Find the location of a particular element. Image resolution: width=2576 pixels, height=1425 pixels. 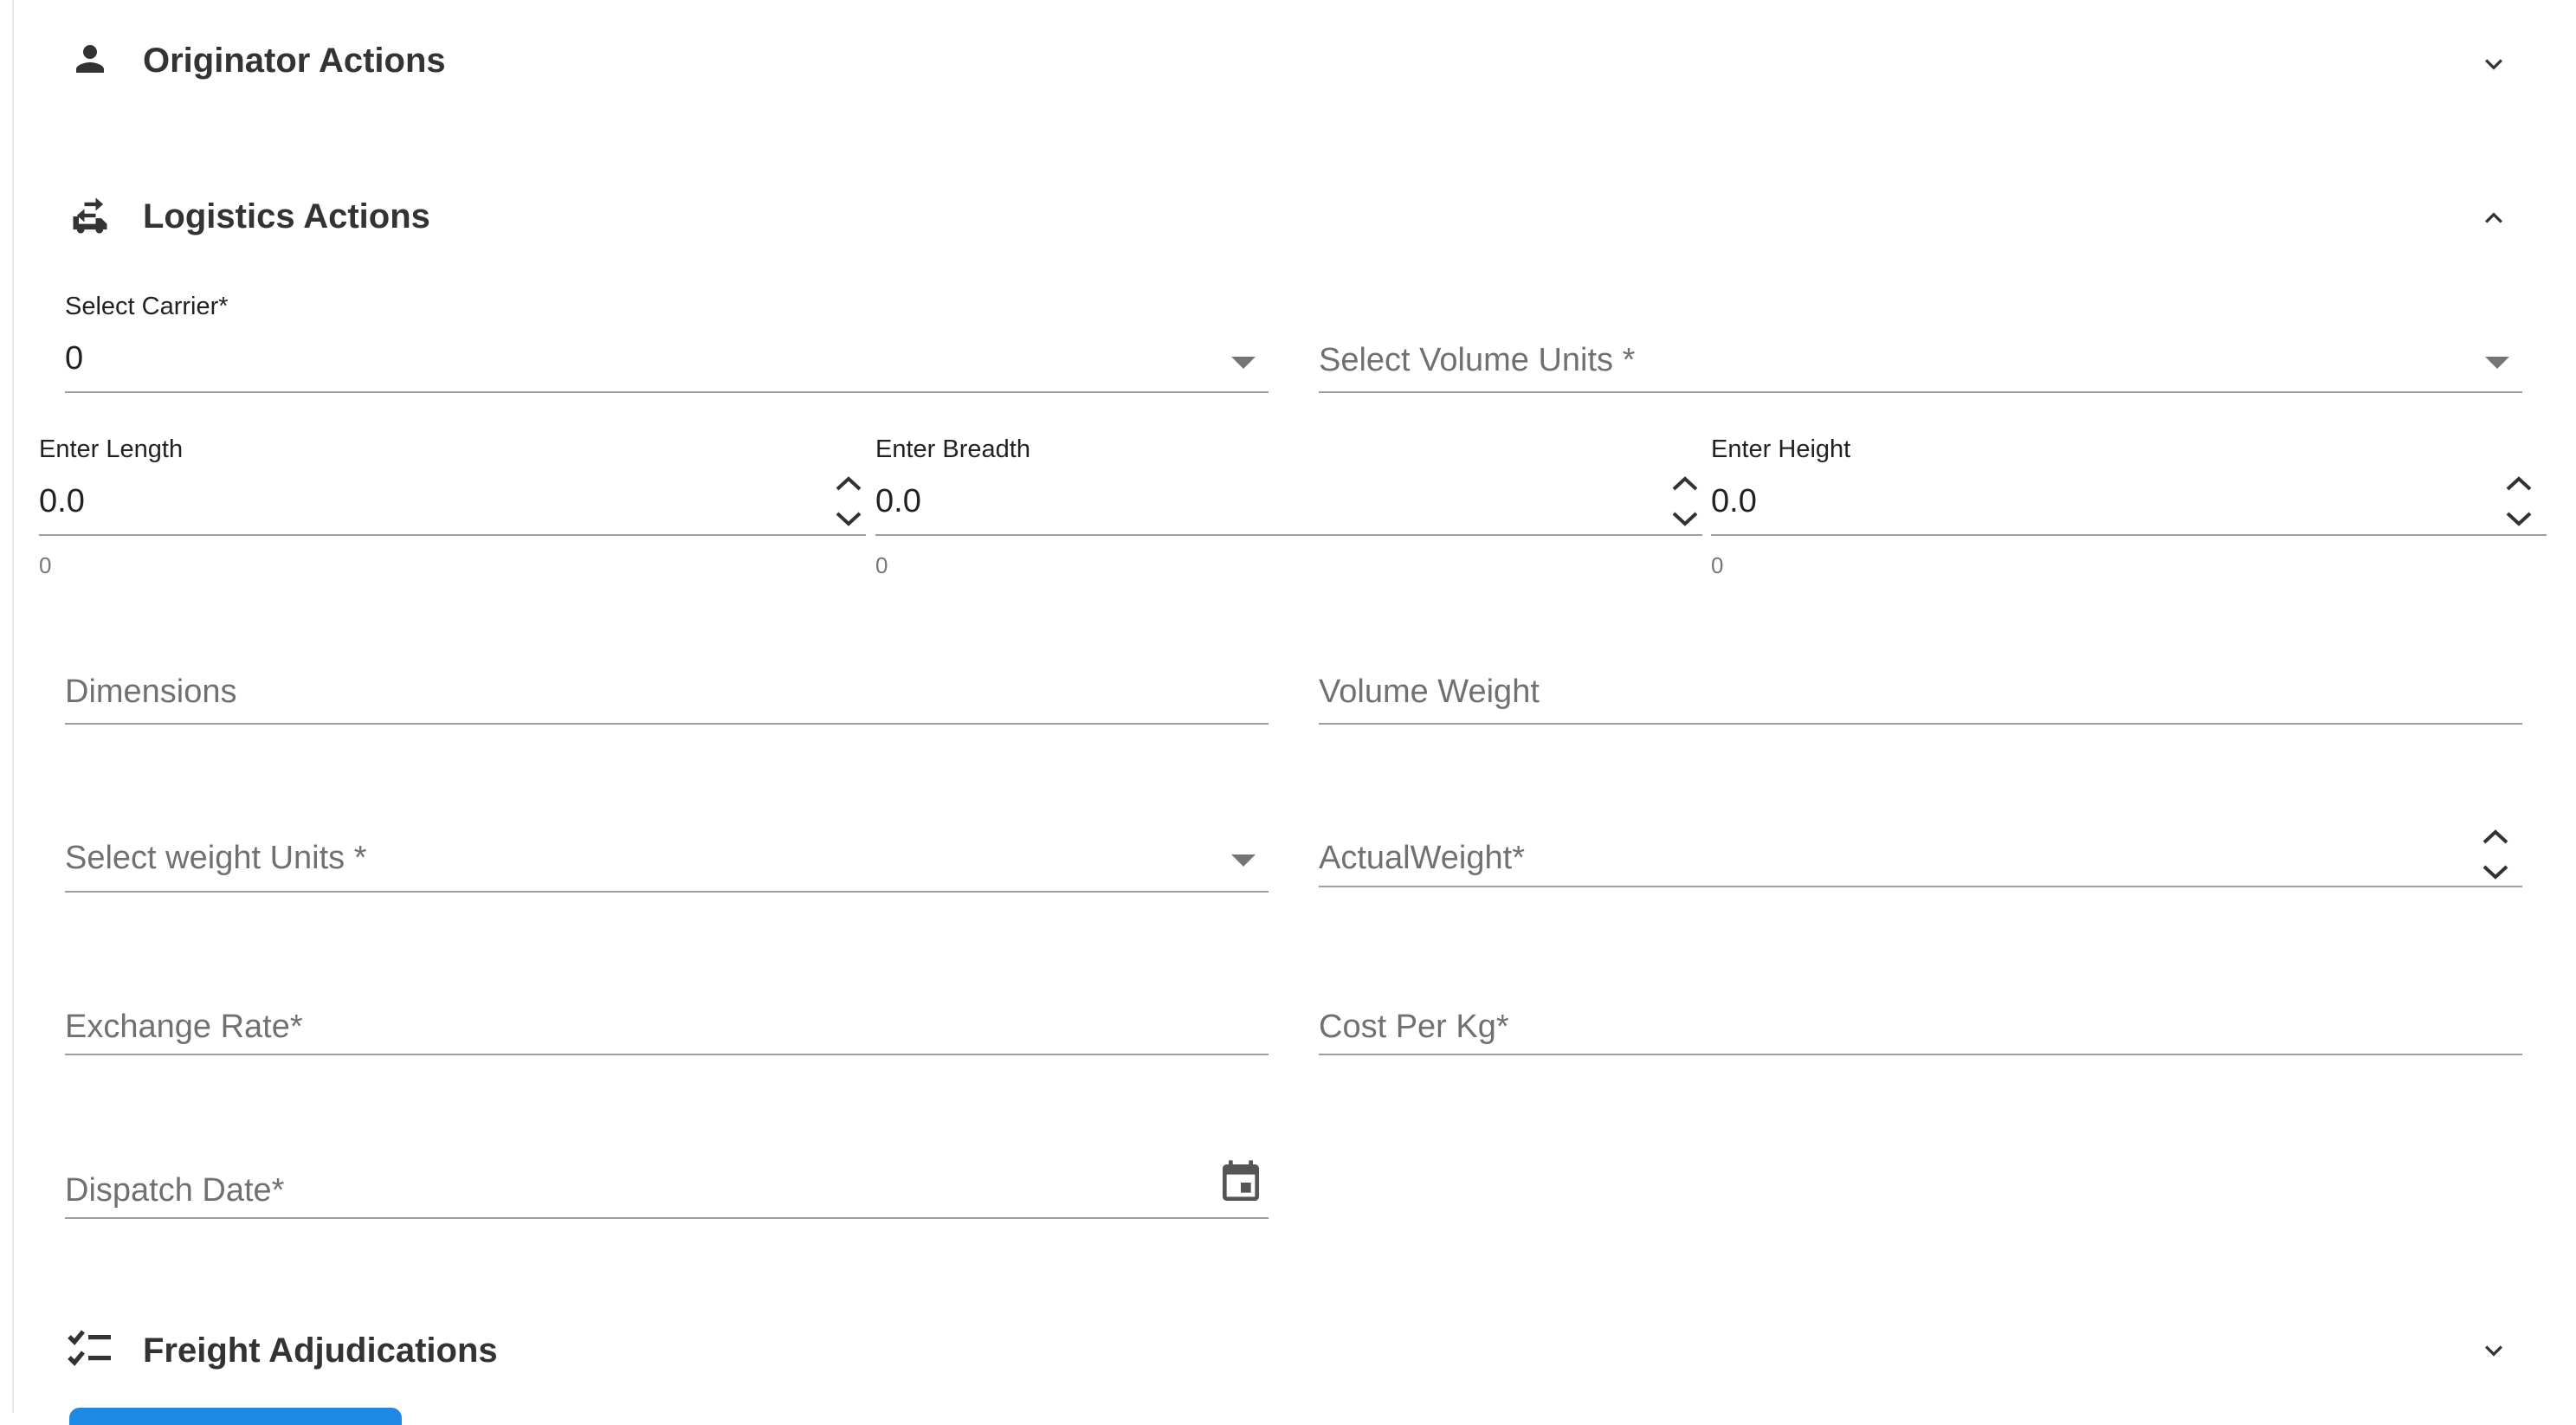

select-weight-units-field: Select weight Units * is located at coordinates (667, 852).